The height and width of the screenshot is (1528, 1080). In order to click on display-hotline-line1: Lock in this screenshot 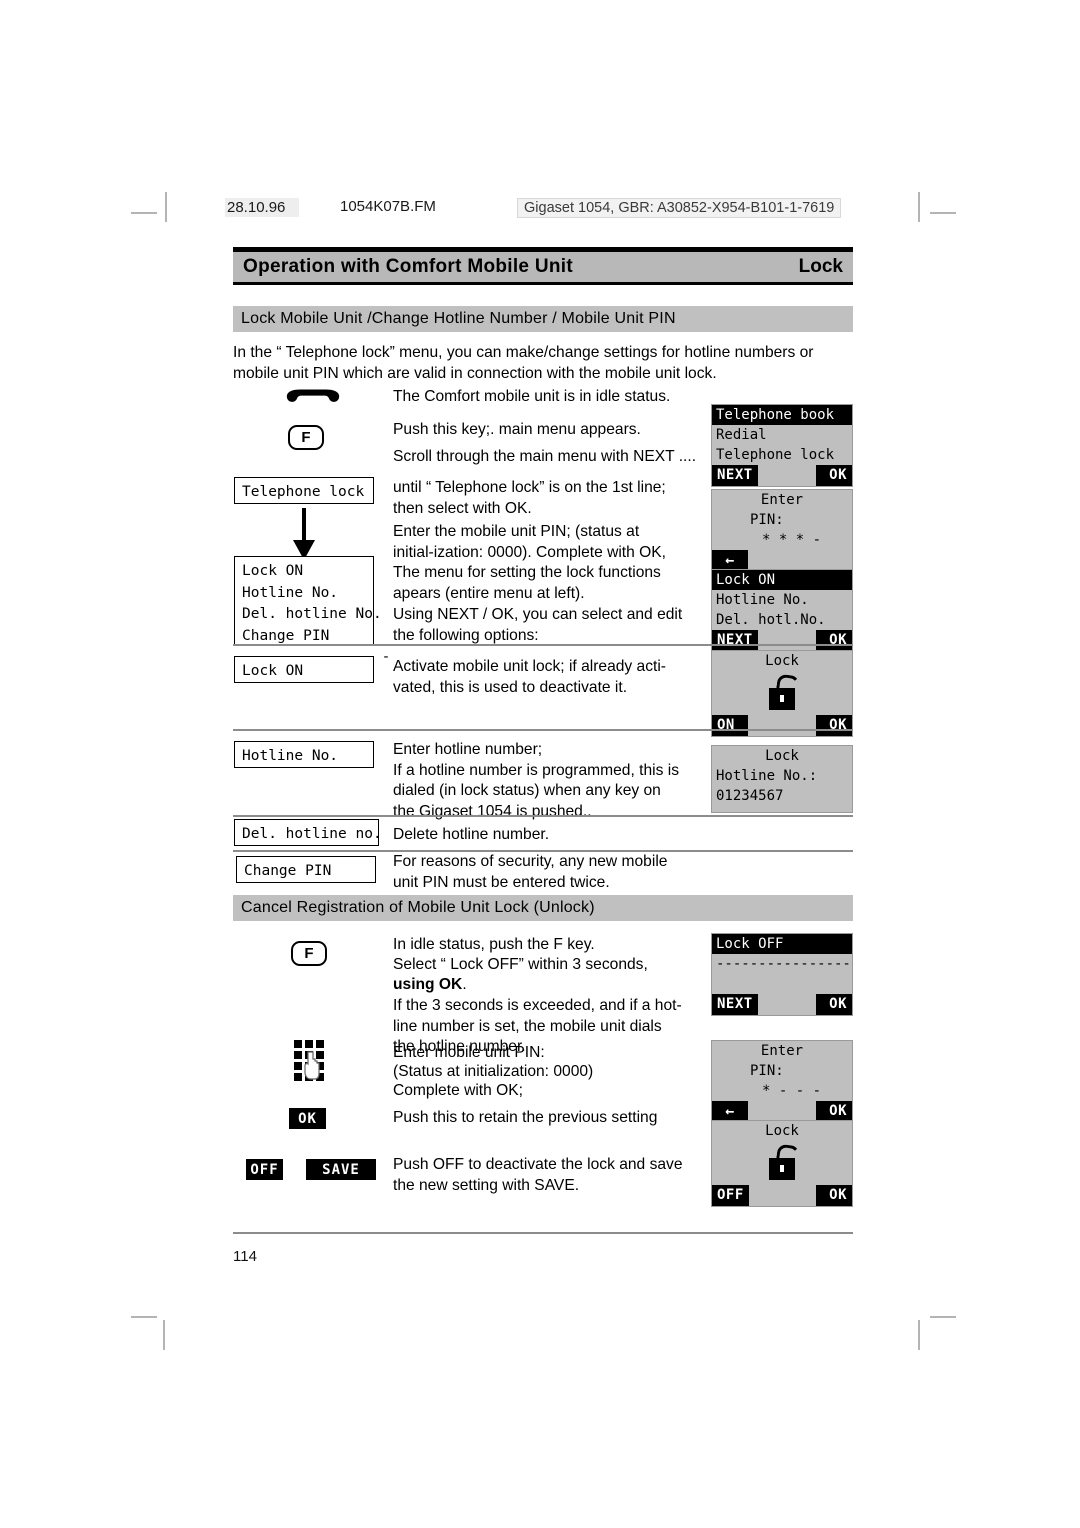, I will do `click(782, 756)`.